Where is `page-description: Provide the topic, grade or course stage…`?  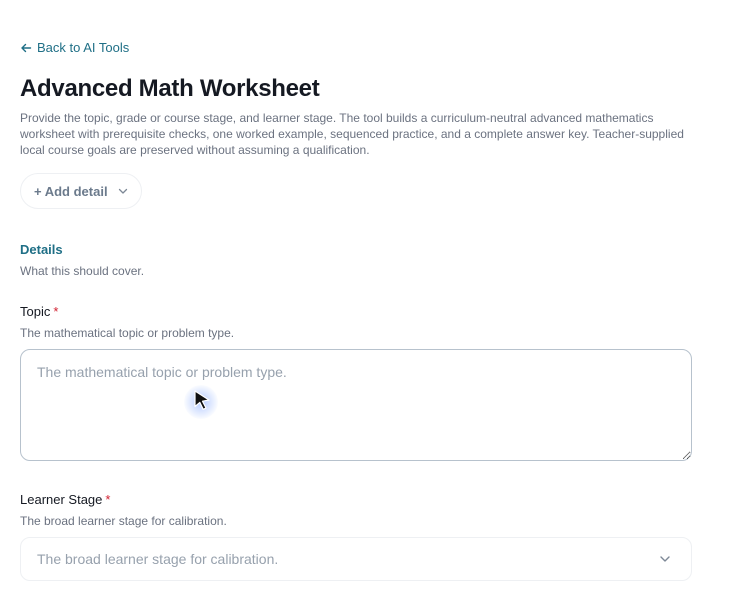 page-description: Provide the topic, grade or course stage… is located at coordinates (352, 134).